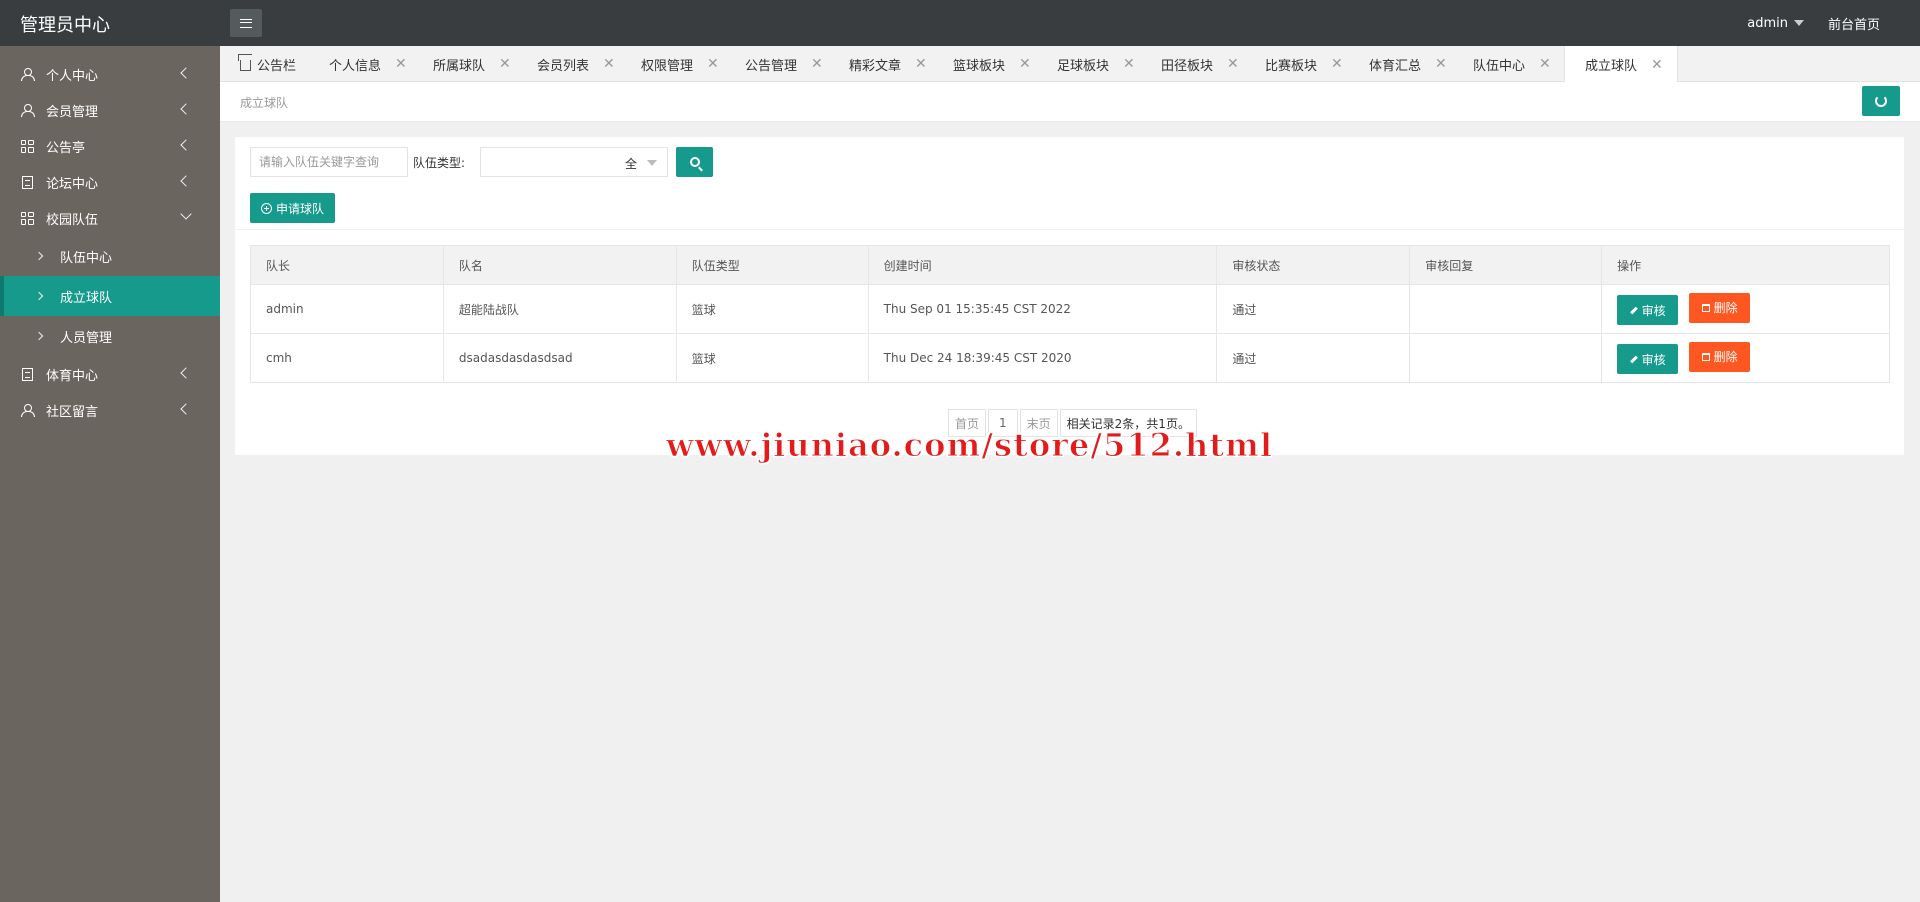 The width and height of the screenshot is (1920, 902). Describe the element at coordinates (258, 64) in the screenshot. I see `tab-notice-board: 公告栏` at that location.